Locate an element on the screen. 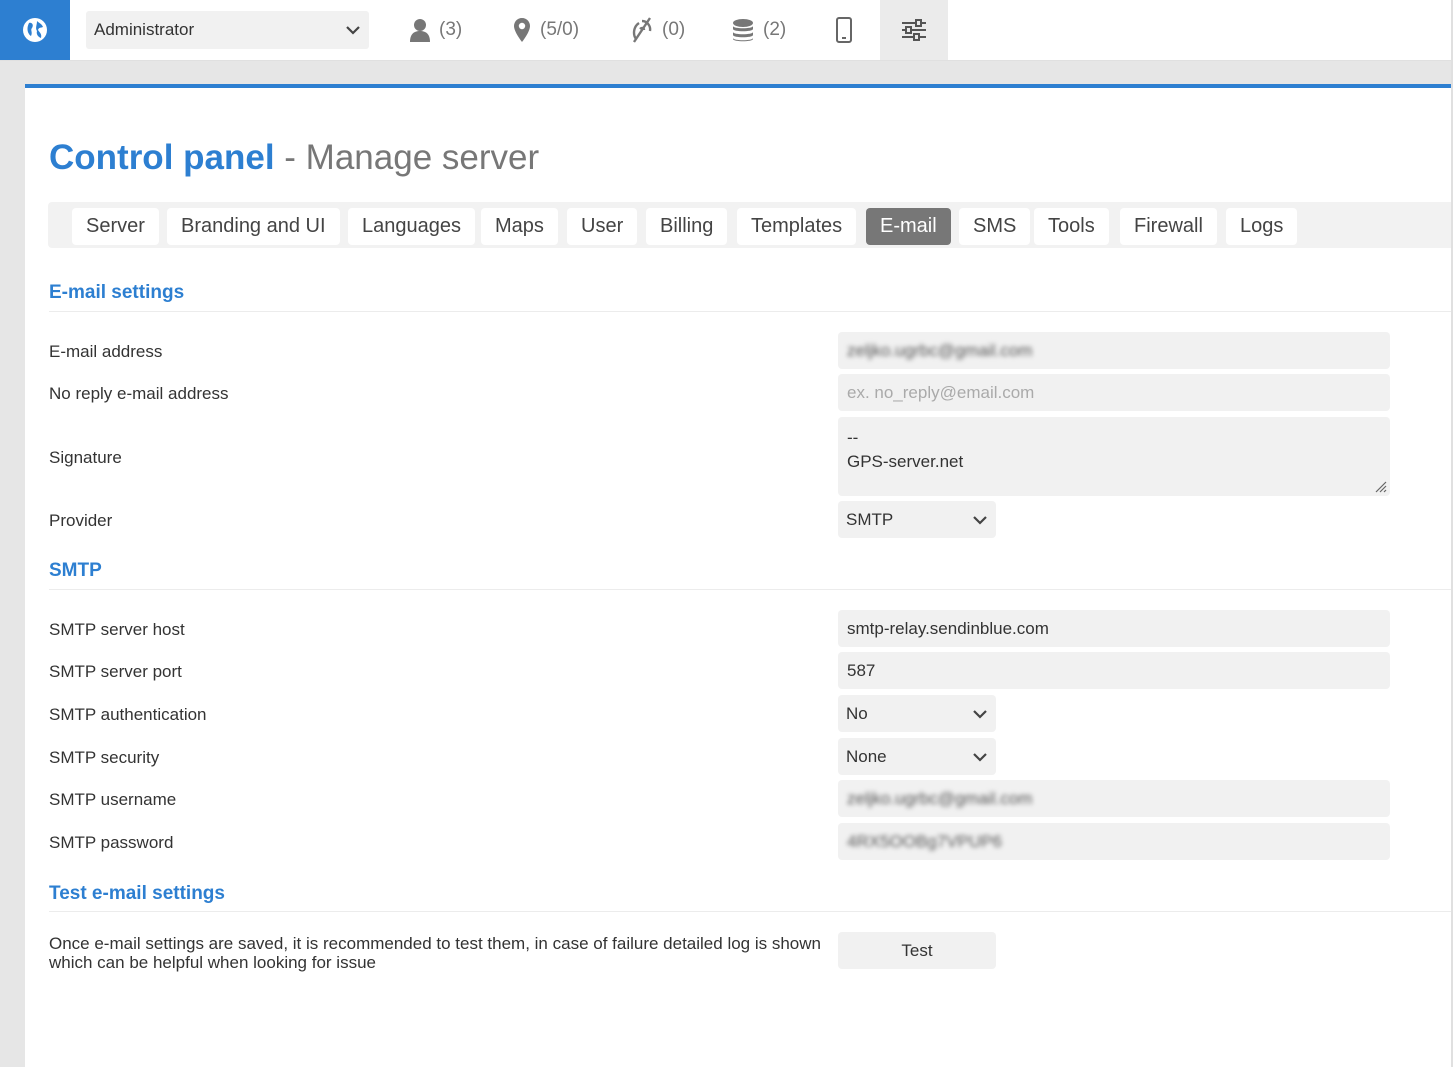  no-reply-label: No reply e-mail address is located at coordinates (139, 393).